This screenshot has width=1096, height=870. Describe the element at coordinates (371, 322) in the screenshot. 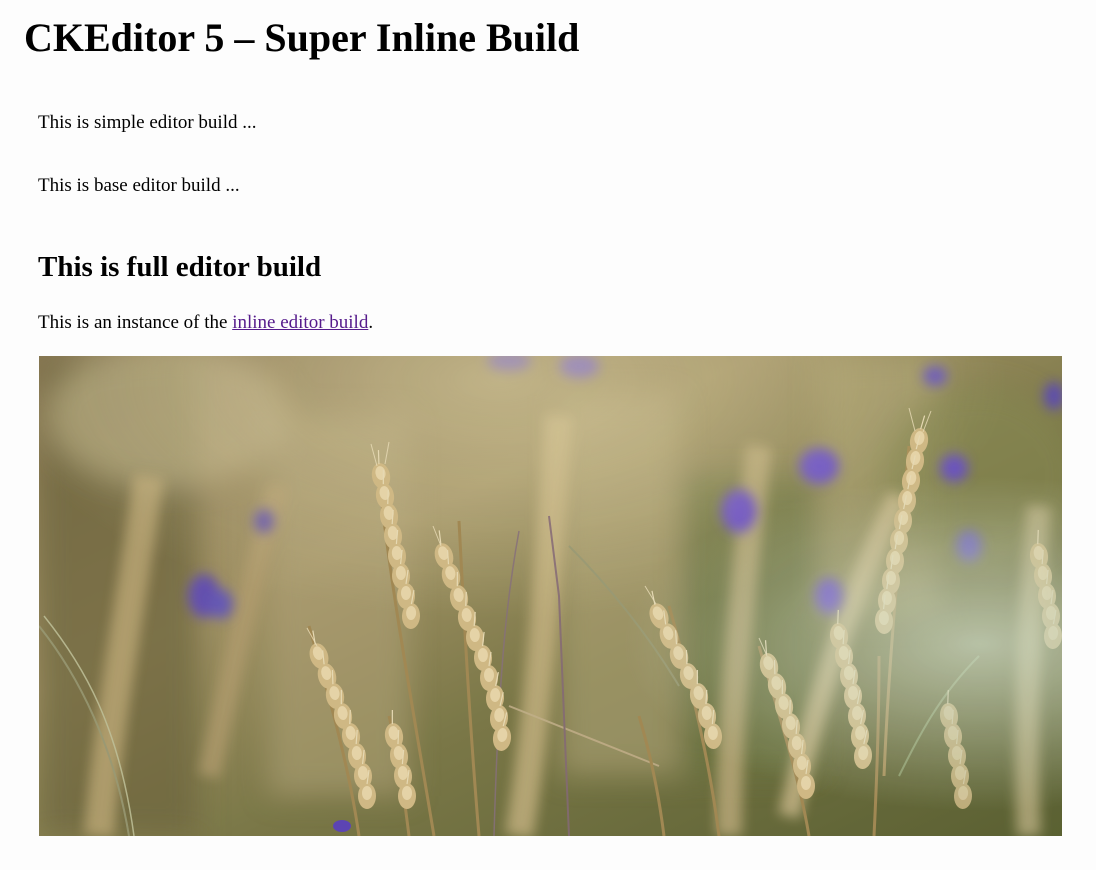

I see `paragraph-text-after: .` at that location.